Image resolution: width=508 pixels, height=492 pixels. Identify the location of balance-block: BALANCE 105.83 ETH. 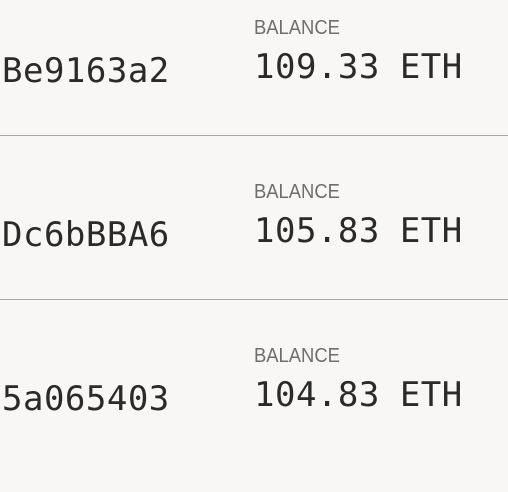
(379, 215).